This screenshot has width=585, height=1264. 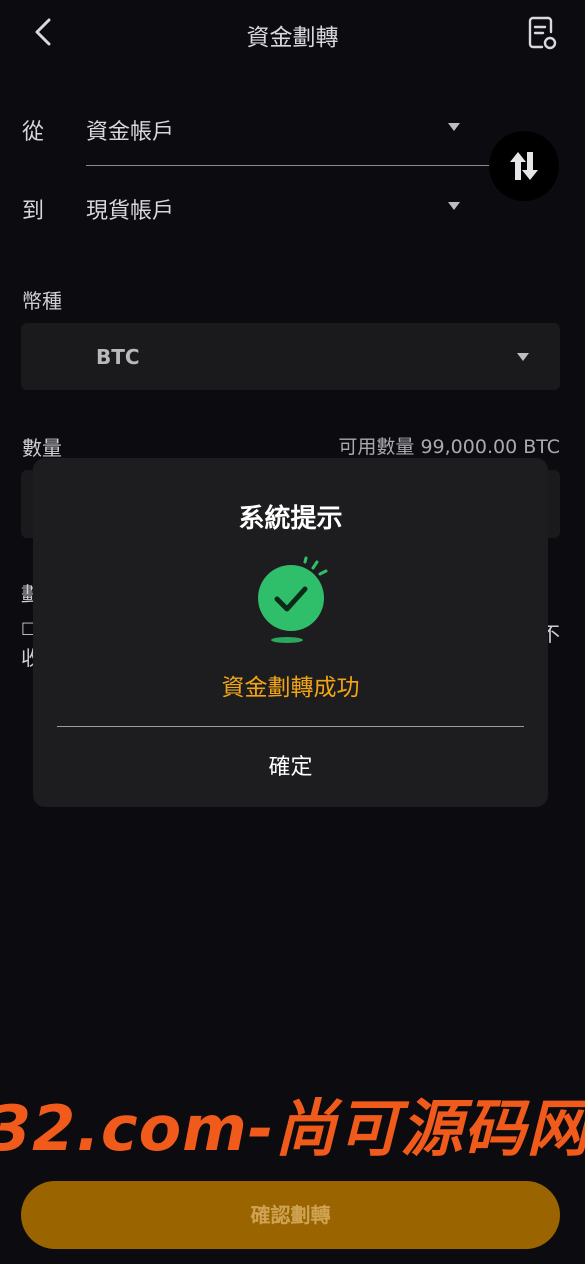 What do you see at coordinates (293, 599) in the screenshot?
I see `success-check-icon` at bounding box center [293, 599].